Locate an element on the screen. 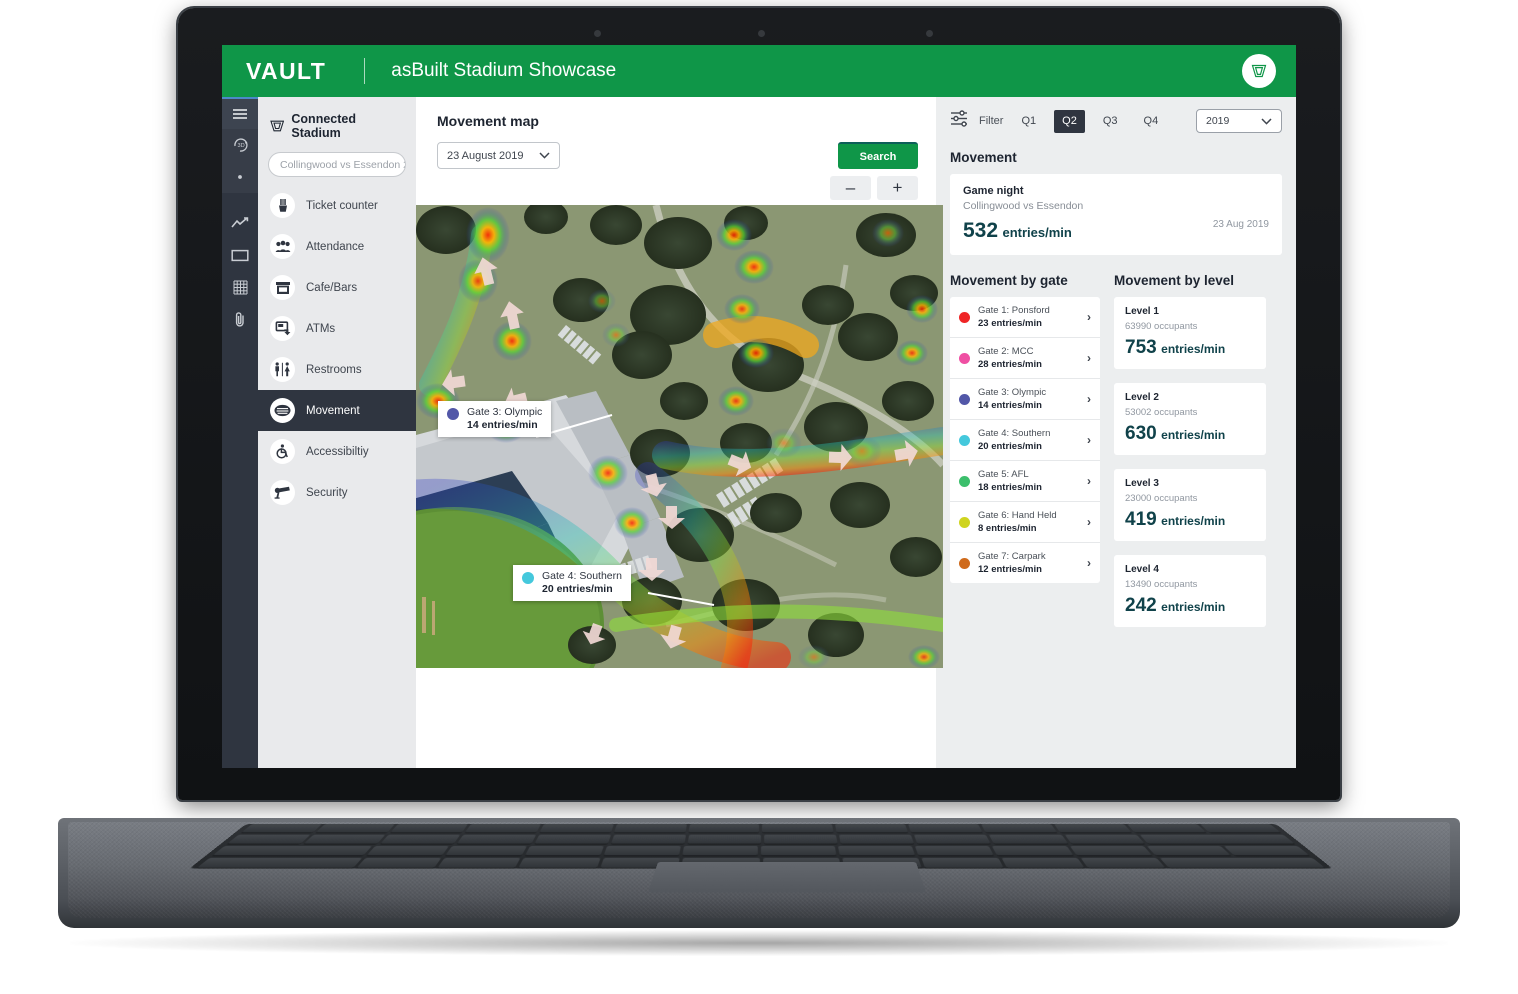  line-chart-icon is located at coordinates (240, 223).